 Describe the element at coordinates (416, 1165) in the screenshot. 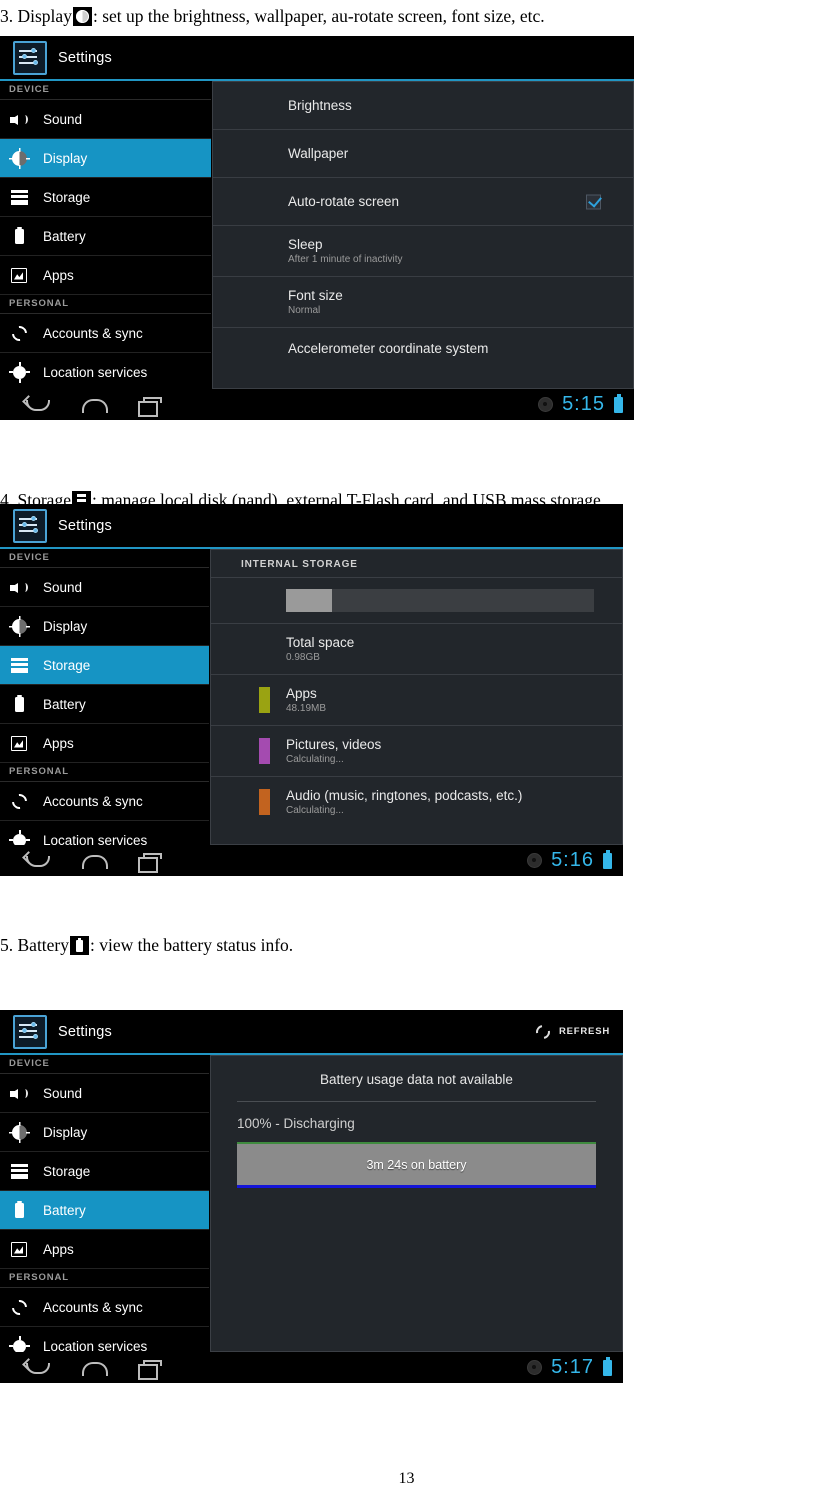

I see `battery-history-chart: 3m 24s on battery` at that location.